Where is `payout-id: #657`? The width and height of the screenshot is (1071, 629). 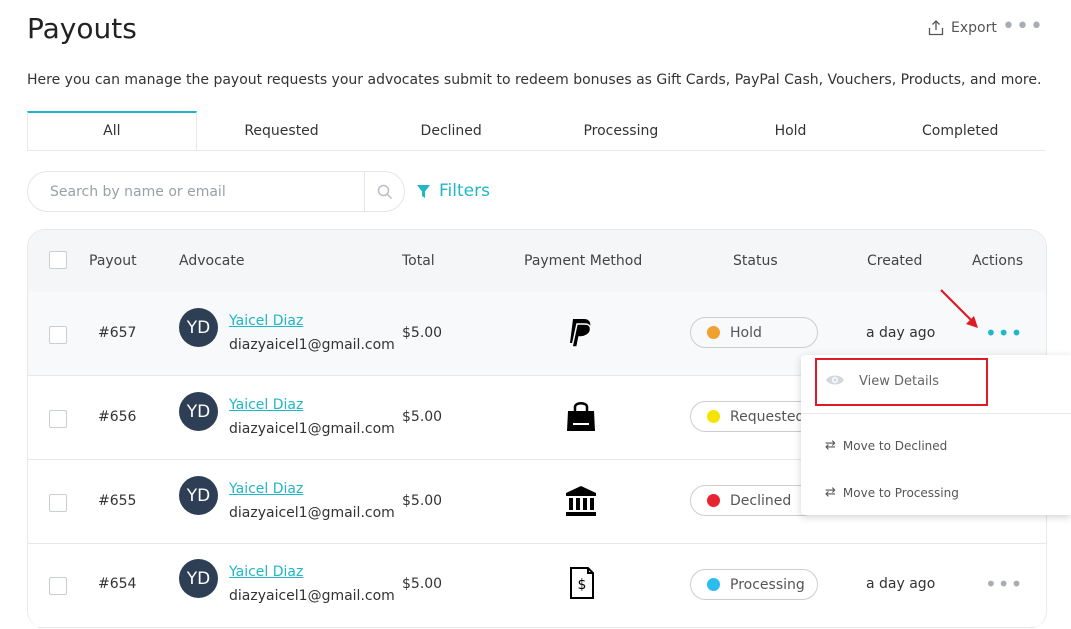
payout-id: #657 is located at coordinates (117, 333).